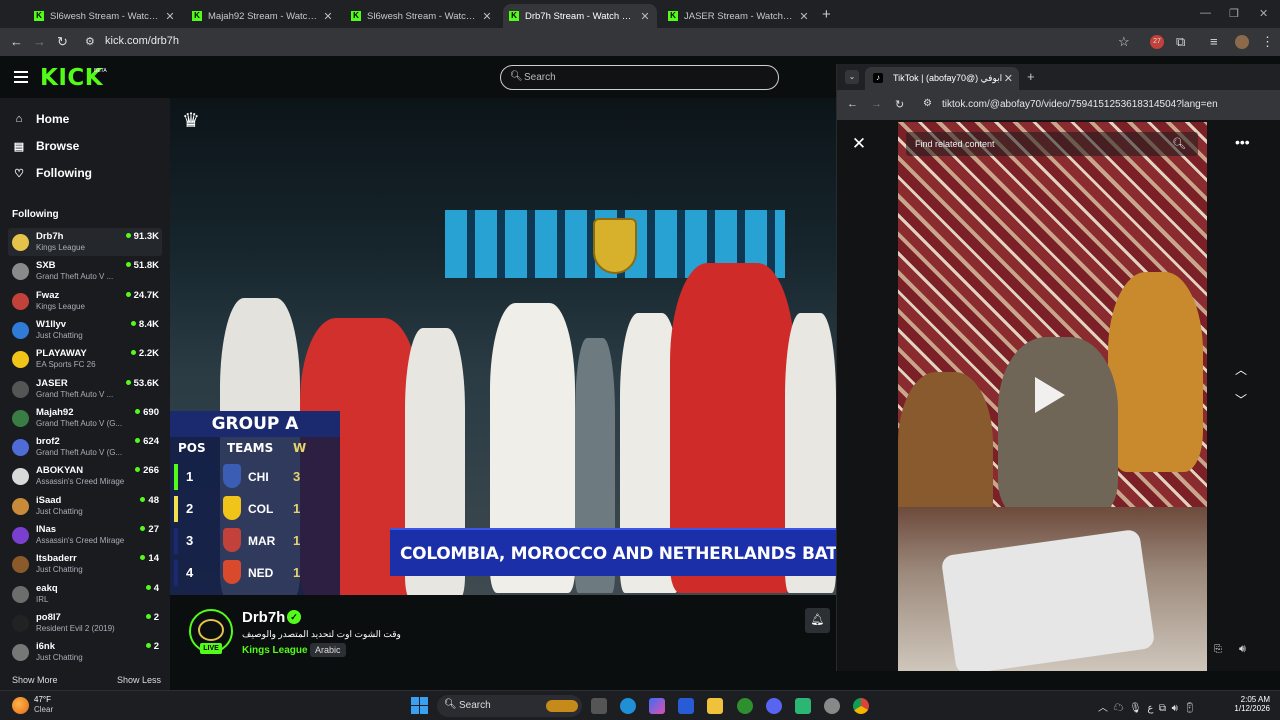  What do you see at coordinates (739, 16) in the screenshot?
I see `browser-tab: KJASER Stream - Watch Live on Kick✕` at bounding box center [739, 16].